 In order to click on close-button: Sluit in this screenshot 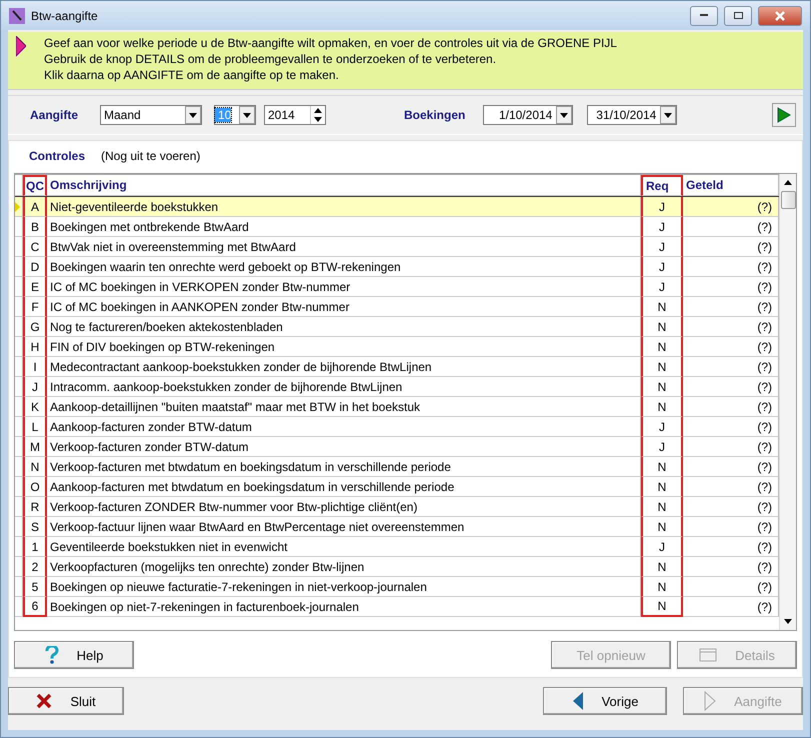, I will do `click(66, 701)`.